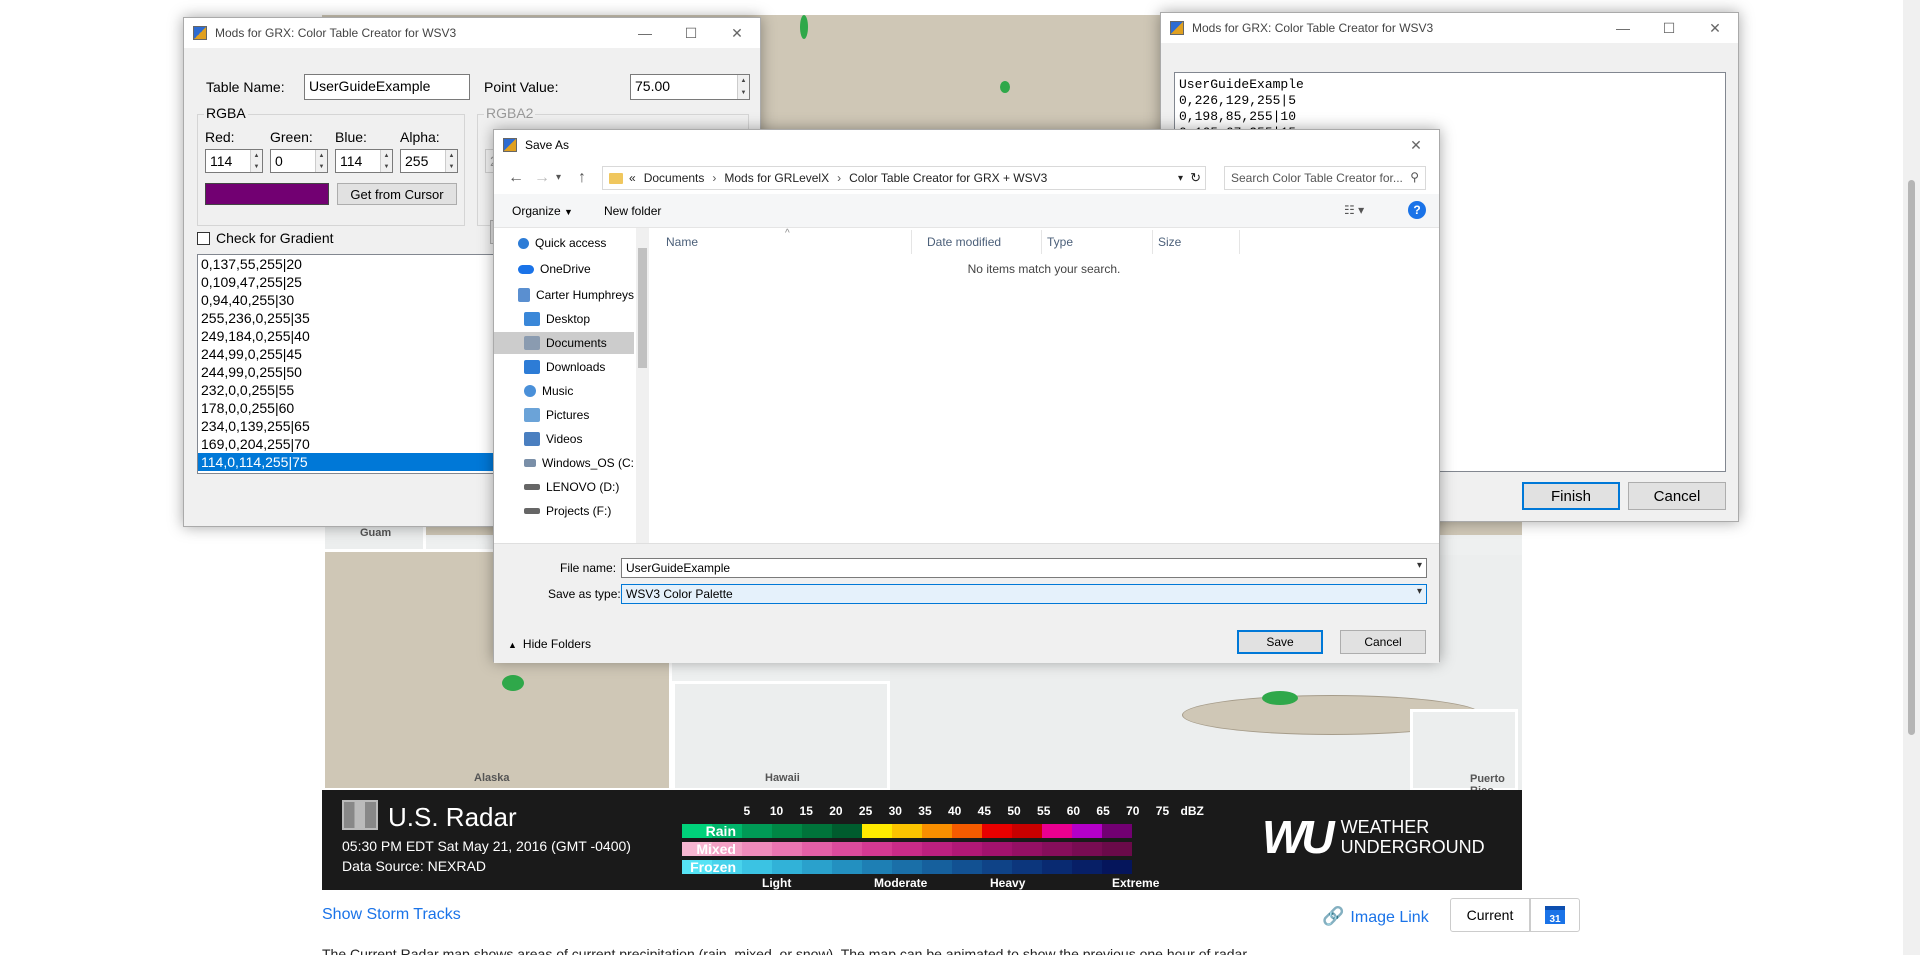 This screenshot has height=955, width=1920. What do you see at coordinates (632, 178) in the screenshot?
I see `breadcrumb-prefix: «` at bounding box center [632, 178].